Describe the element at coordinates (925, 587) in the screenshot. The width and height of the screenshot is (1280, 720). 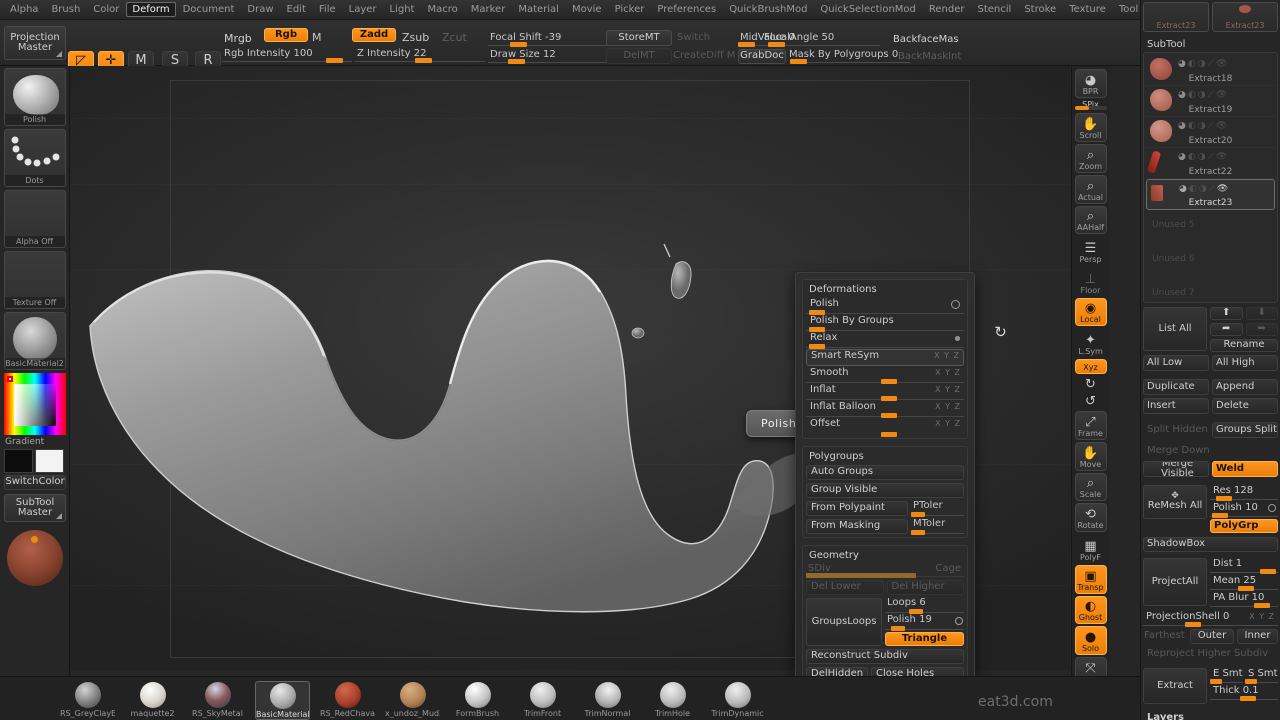
I see `del-higher-button: Del Higher` at that location.